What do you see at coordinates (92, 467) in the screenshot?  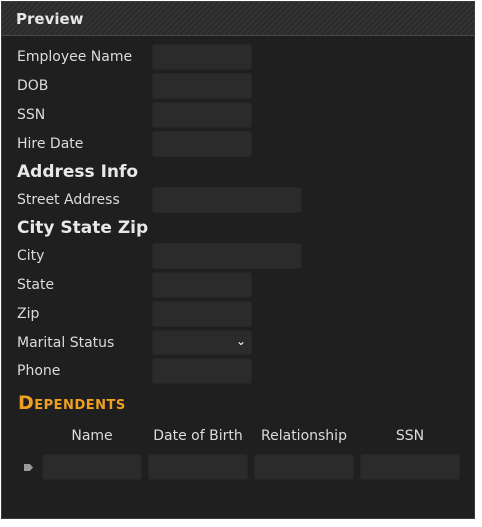 I see `dependent-name-input` at bounding box center [92, 467].